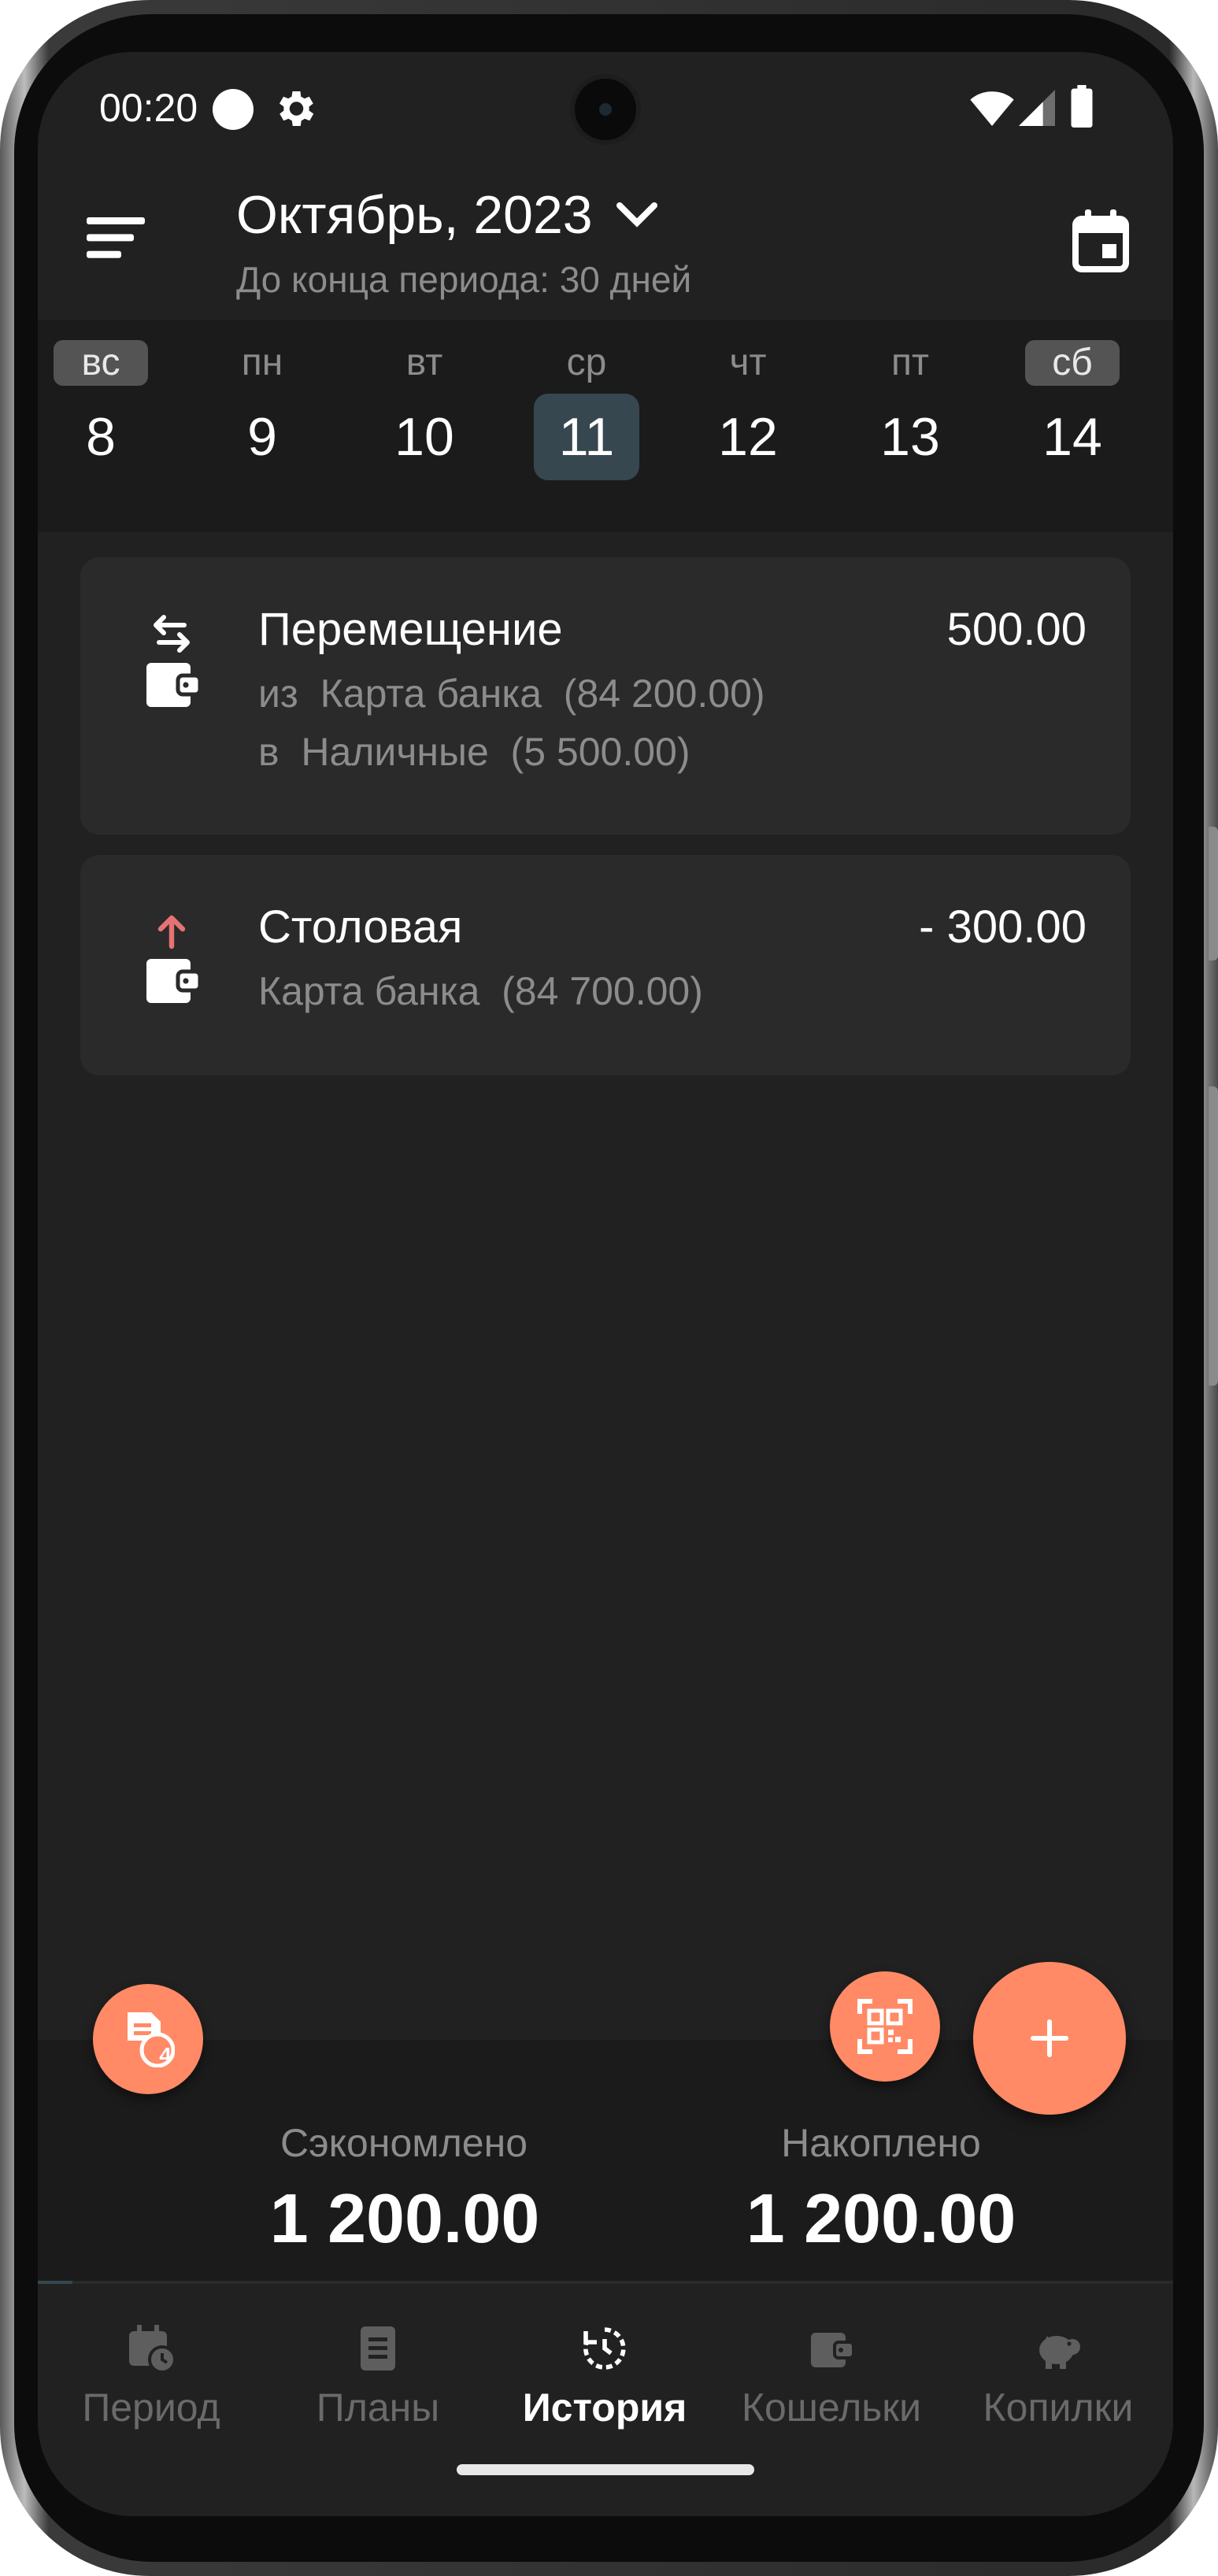  I want to click on add-transaction-button, so click(1049, 2038).